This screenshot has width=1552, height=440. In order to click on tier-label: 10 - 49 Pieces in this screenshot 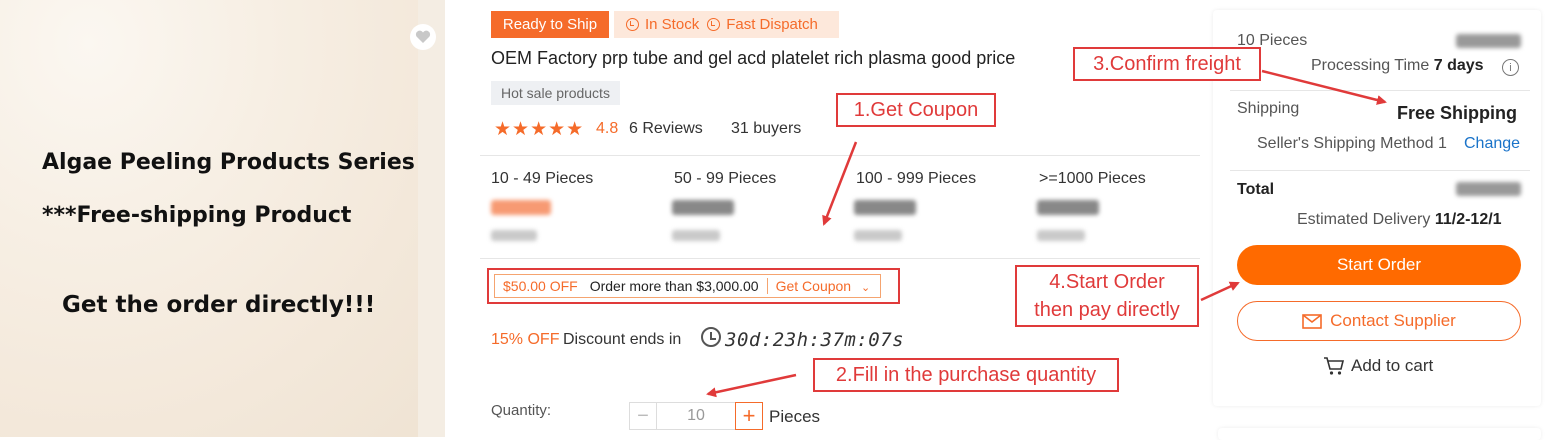, I will do `click(542, 178)`.